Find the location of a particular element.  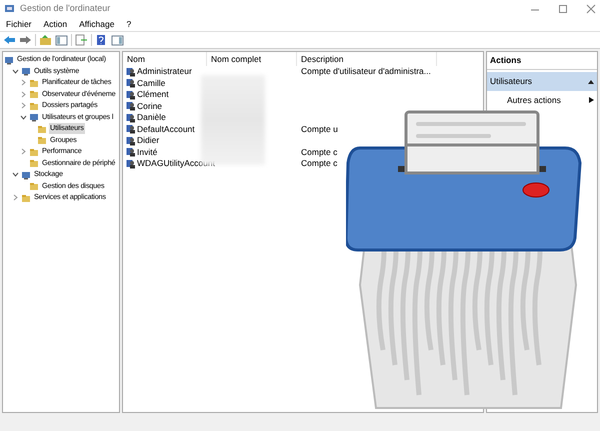

submenu-arrow-icon is located at coordinates (591, 99).